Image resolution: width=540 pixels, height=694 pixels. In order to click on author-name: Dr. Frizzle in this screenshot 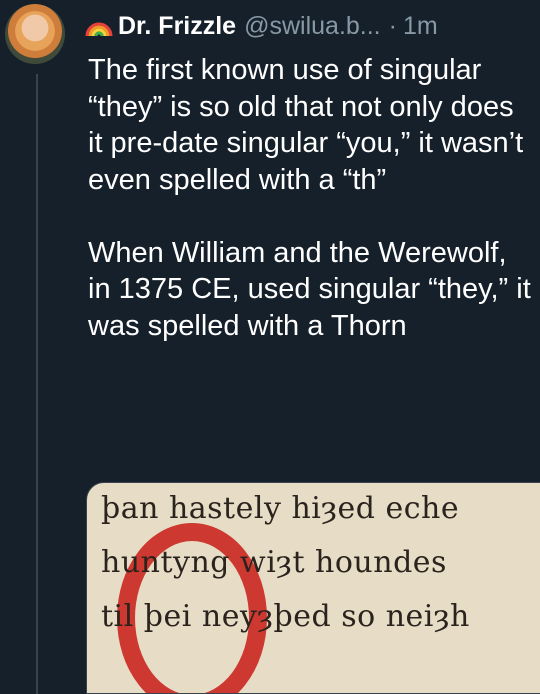, I will do `click(177, 26)`.